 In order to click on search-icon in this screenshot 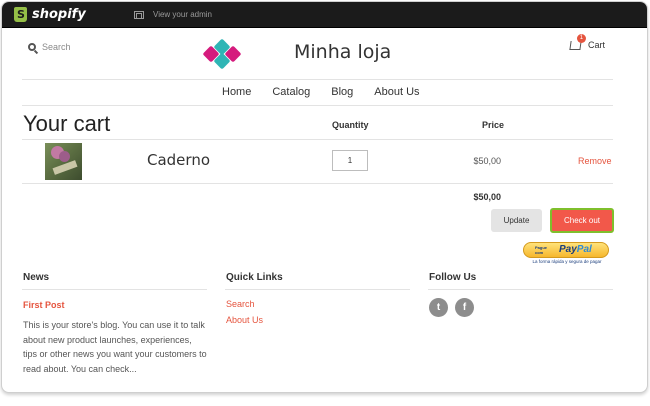, I will do `click(32, 47)`.